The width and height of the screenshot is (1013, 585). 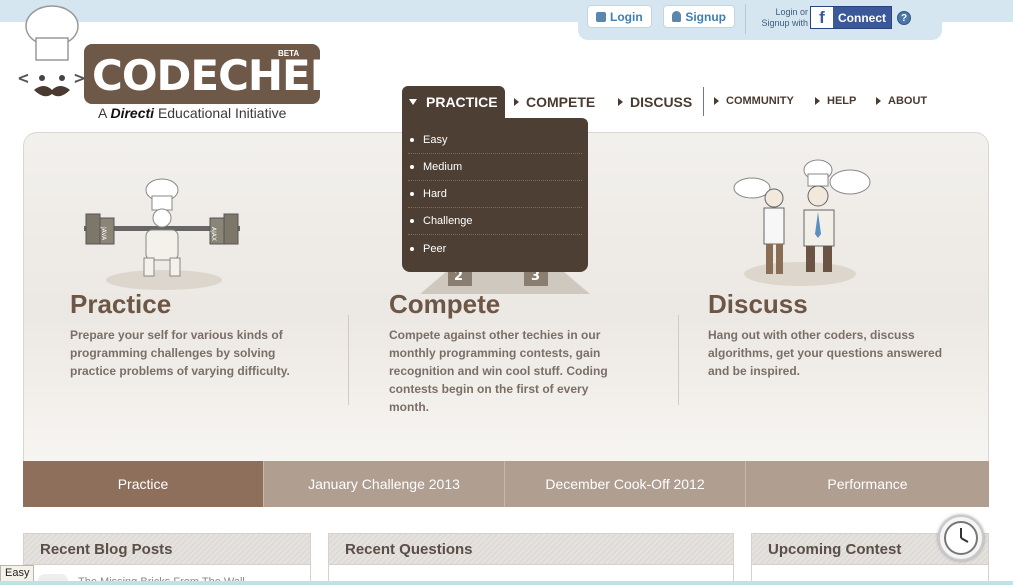 What do you see at coordinates (51, 51) in the screenshot?
I see `chef-mascot-icon: < >` at bounding box center [51, 51].